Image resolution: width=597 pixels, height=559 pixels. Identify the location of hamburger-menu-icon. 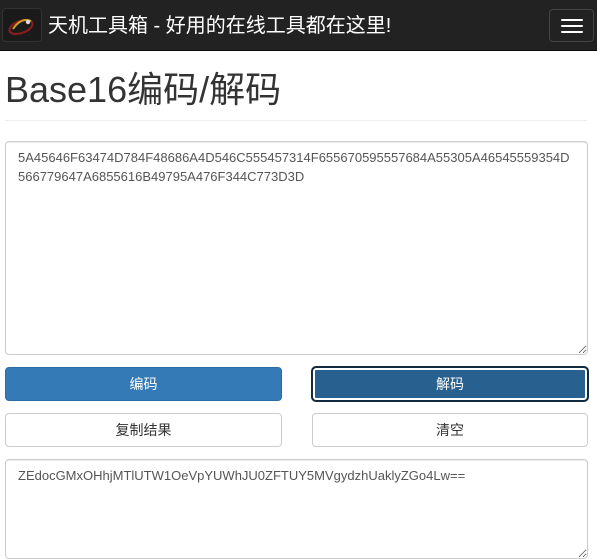
(571, 25).